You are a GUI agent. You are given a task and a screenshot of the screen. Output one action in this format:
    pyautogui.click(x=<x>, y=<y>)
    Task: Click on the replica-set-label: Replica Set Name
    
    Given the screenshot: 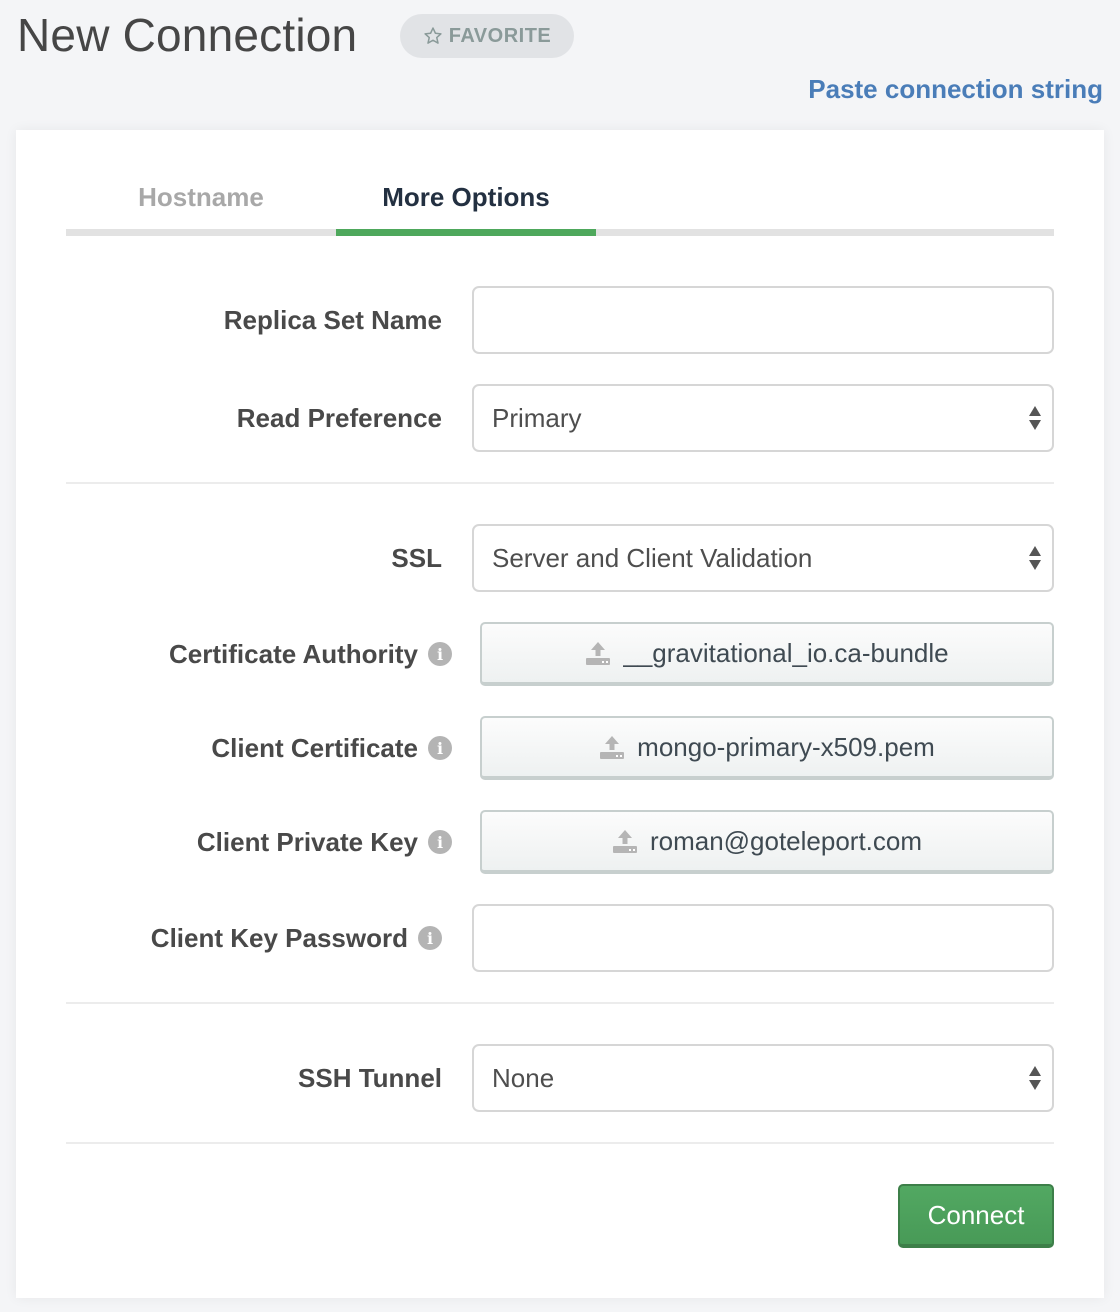 What is the action you would take?
    pyautogui.click(x=332, y=319)
    